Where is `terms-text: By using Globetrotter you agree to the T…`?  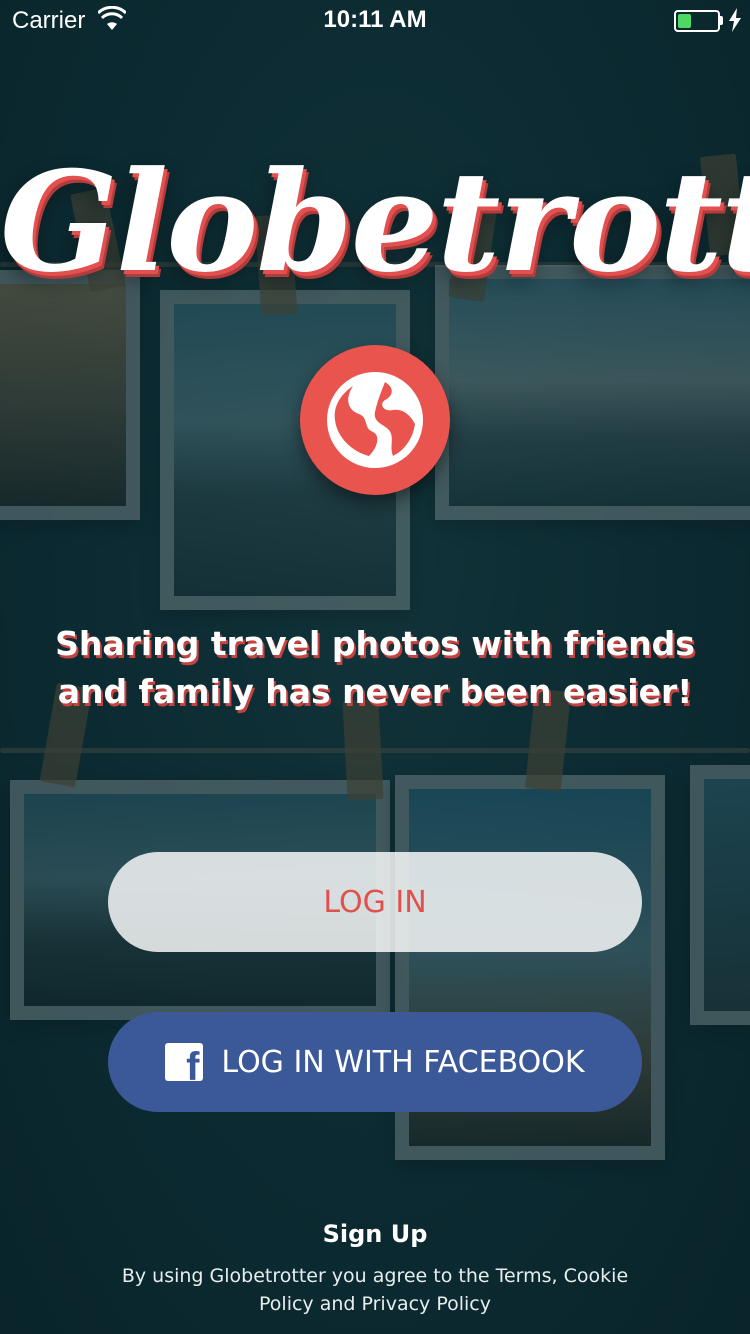 terms-text: By using Globetrotter you agree to the T… is located at coordinates (375, 1290).